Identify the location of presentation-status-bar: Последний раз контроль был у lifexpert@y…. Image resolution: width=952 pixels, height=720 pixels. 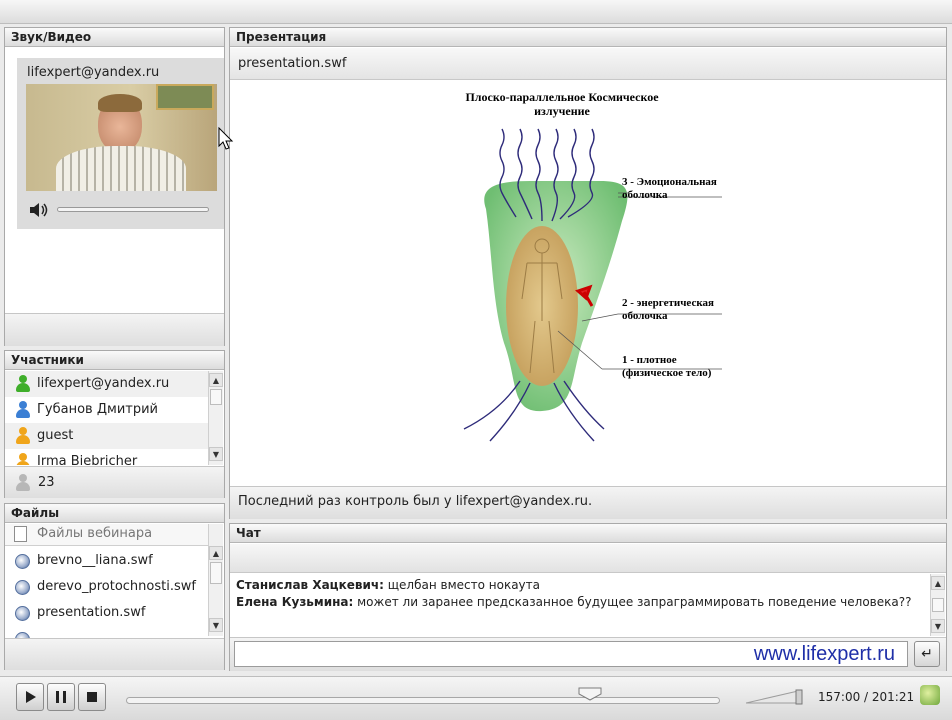
(588, 502).